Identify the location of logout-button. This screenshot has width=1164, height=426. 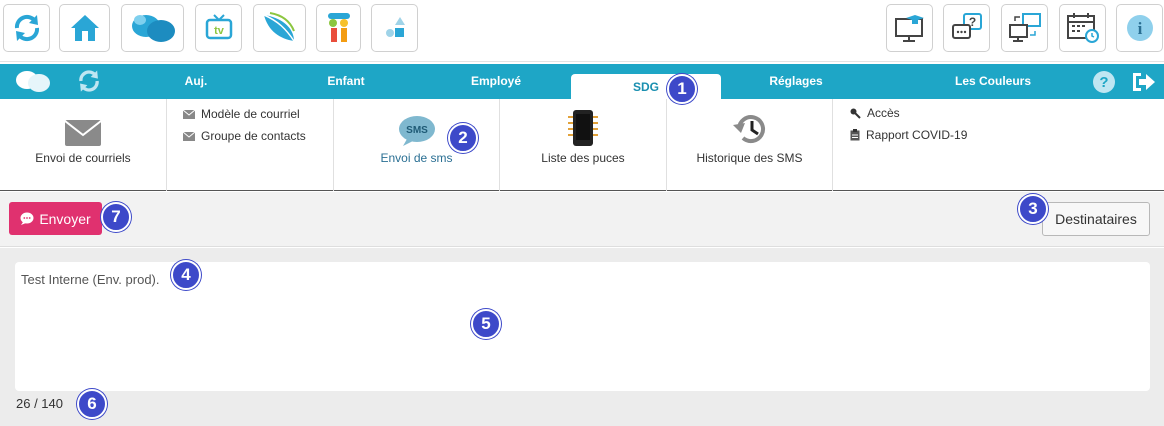
(1144, 83).